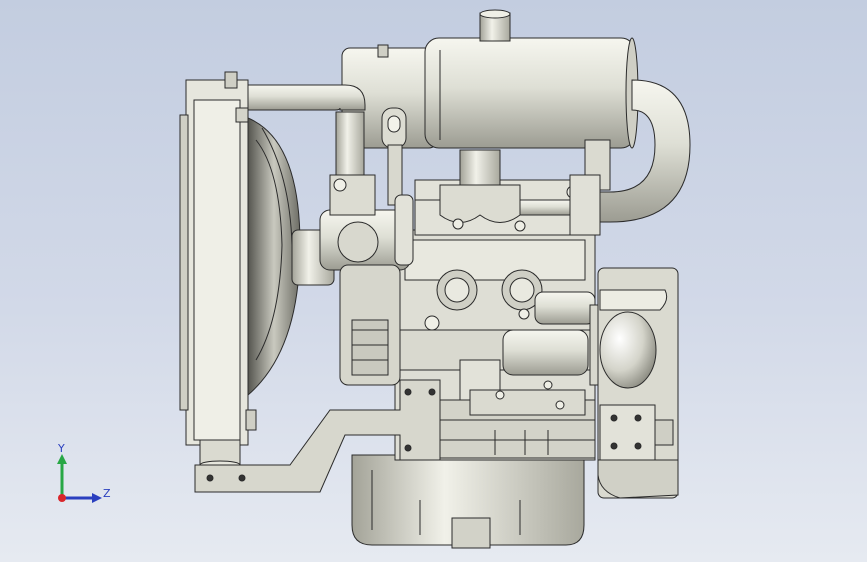  Describe the element at coordinates (62, 498) in the screenshot. I see `triad-origin` at that location.